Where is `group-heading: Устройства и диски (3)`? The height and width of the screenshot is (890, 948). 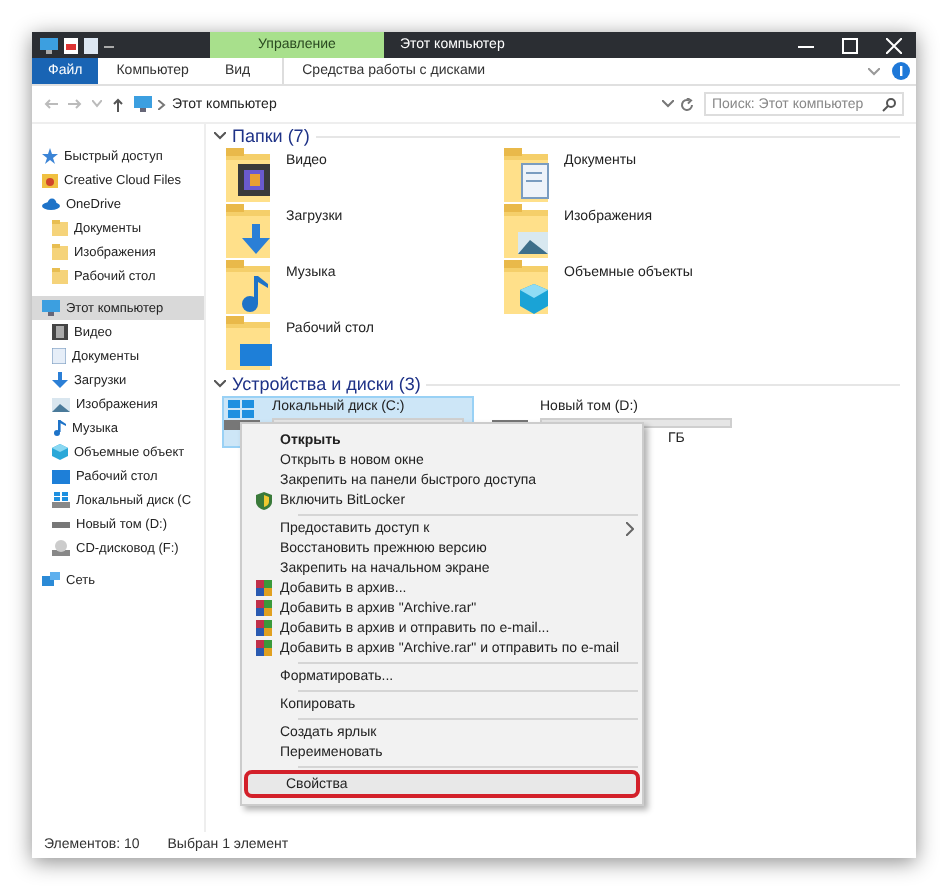 group-heading: Устройства и диски (3) is located at coordinates (326, 384).